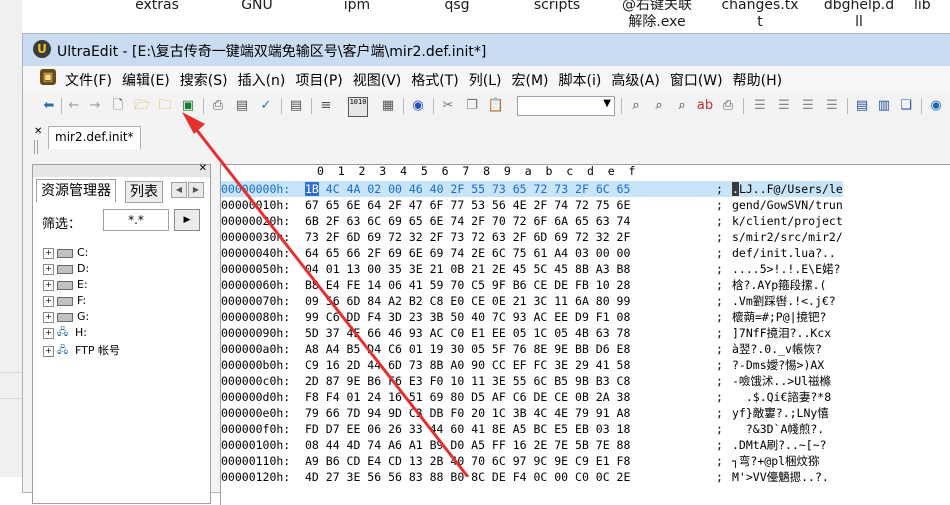 Image resolution: width=950 pixels, height=505 pixels. Describe the element at coordinates (557, 7) in the screenshot. I see `desktop-item: scripts` at that location.